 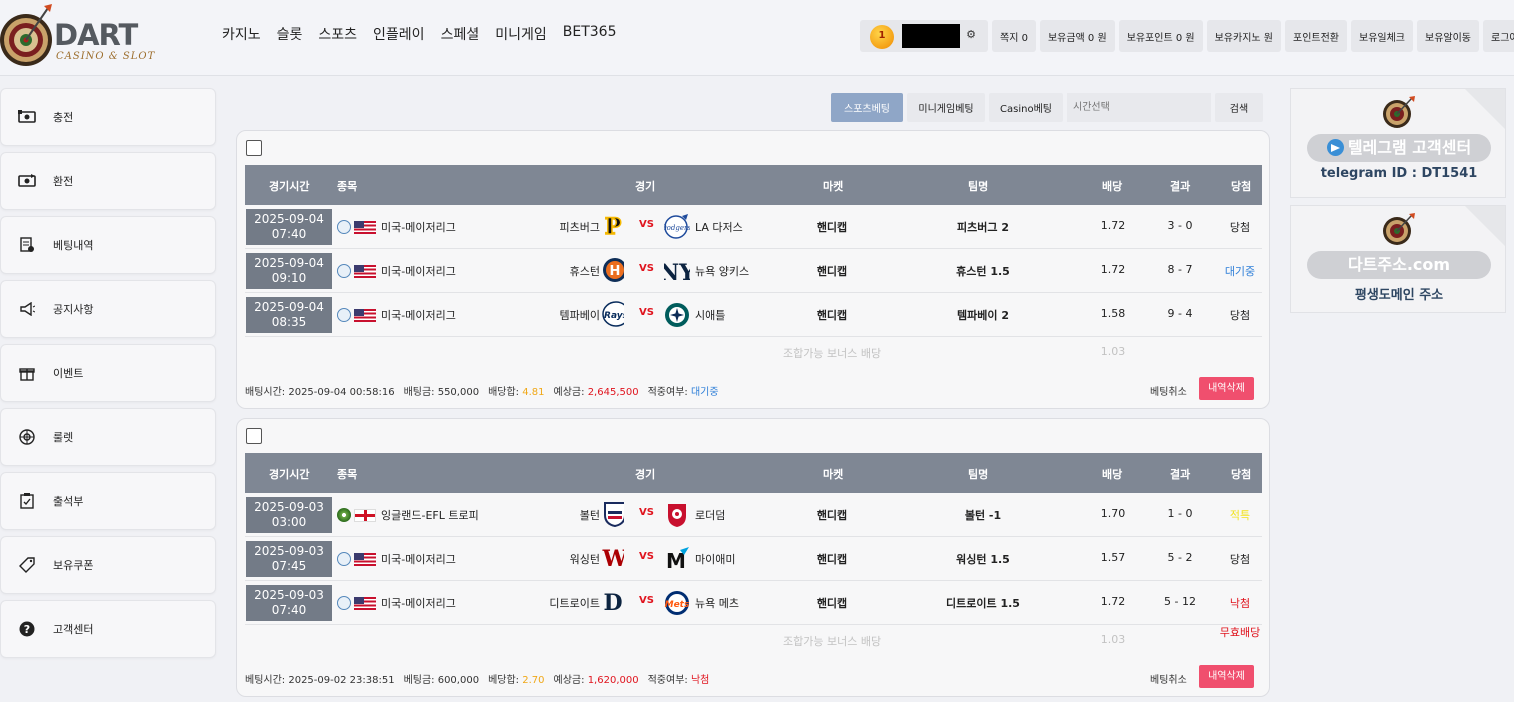 I want to click on sidebar-item-cash-exchange: 환전, so click(x=108, y=181).